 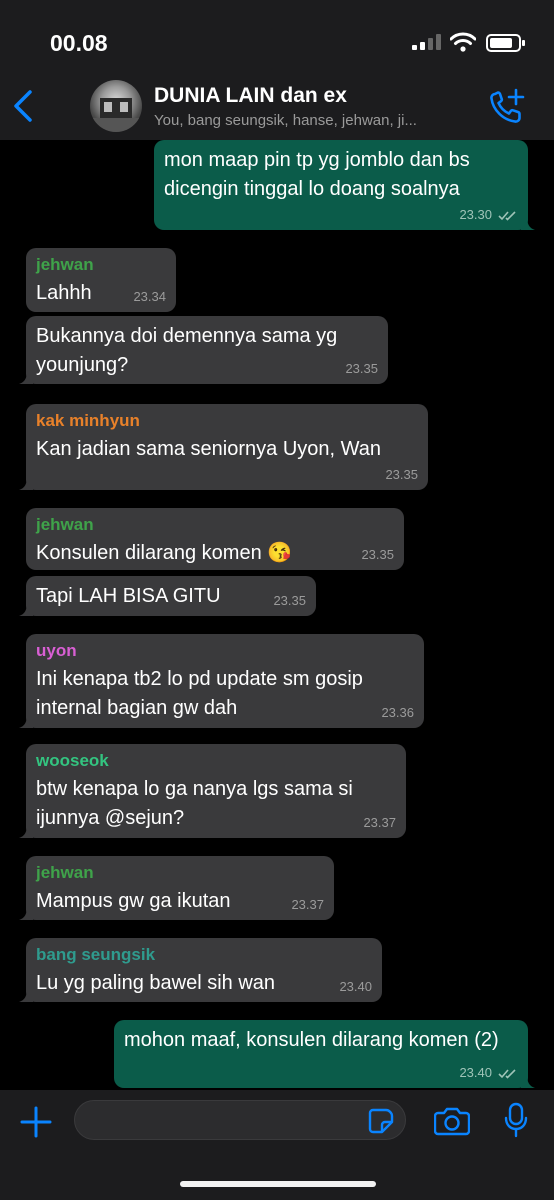 I want to click on message-incoming: Tapi LAH BISA GITU 23.35, so click(x=167, y=596).